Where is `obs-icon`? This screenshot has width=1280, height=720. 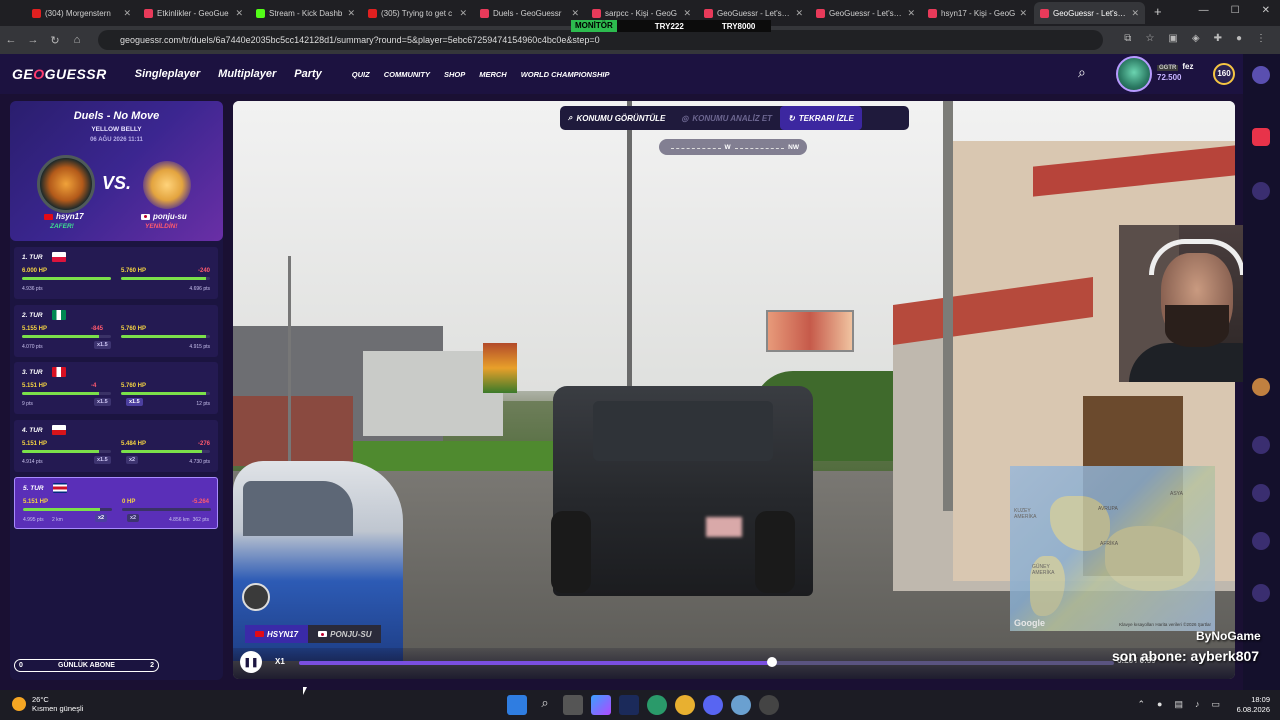 obs-icon is located at coordinates (769, 705).